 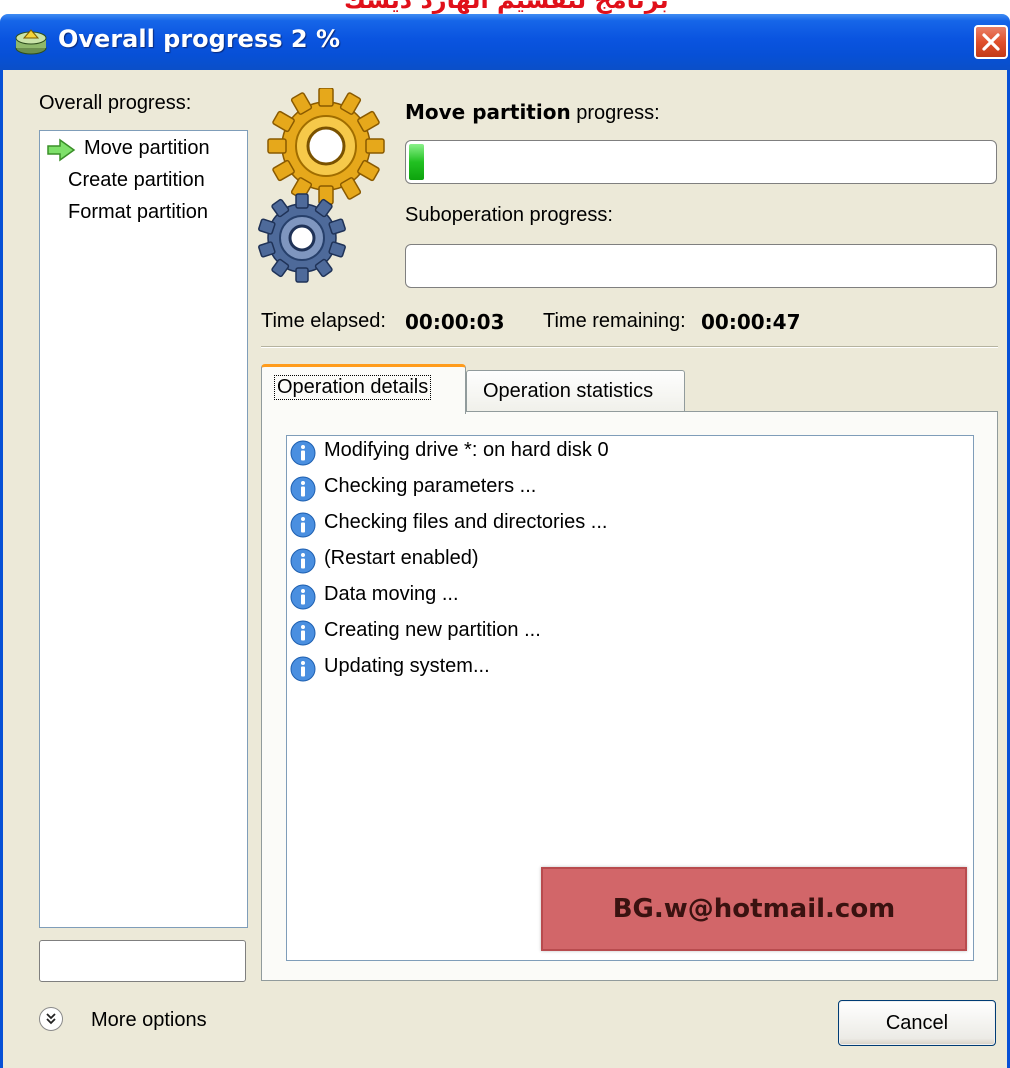 What do you see at coordinates (488, 112) in the screenshot?
I see `operation-name: Move partition` at bounding box center [488, 112].